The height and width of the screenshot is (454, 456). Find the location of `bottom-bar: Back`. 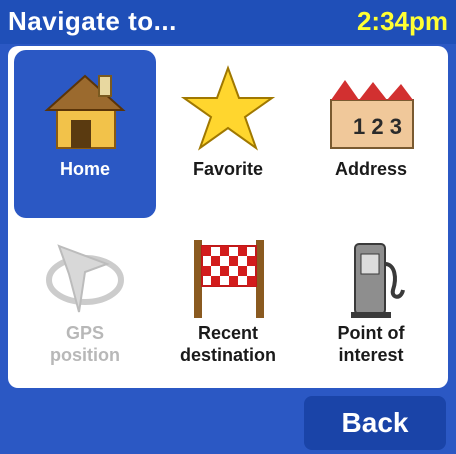

bottom-bar: Back is located at coordinates (228, 422).